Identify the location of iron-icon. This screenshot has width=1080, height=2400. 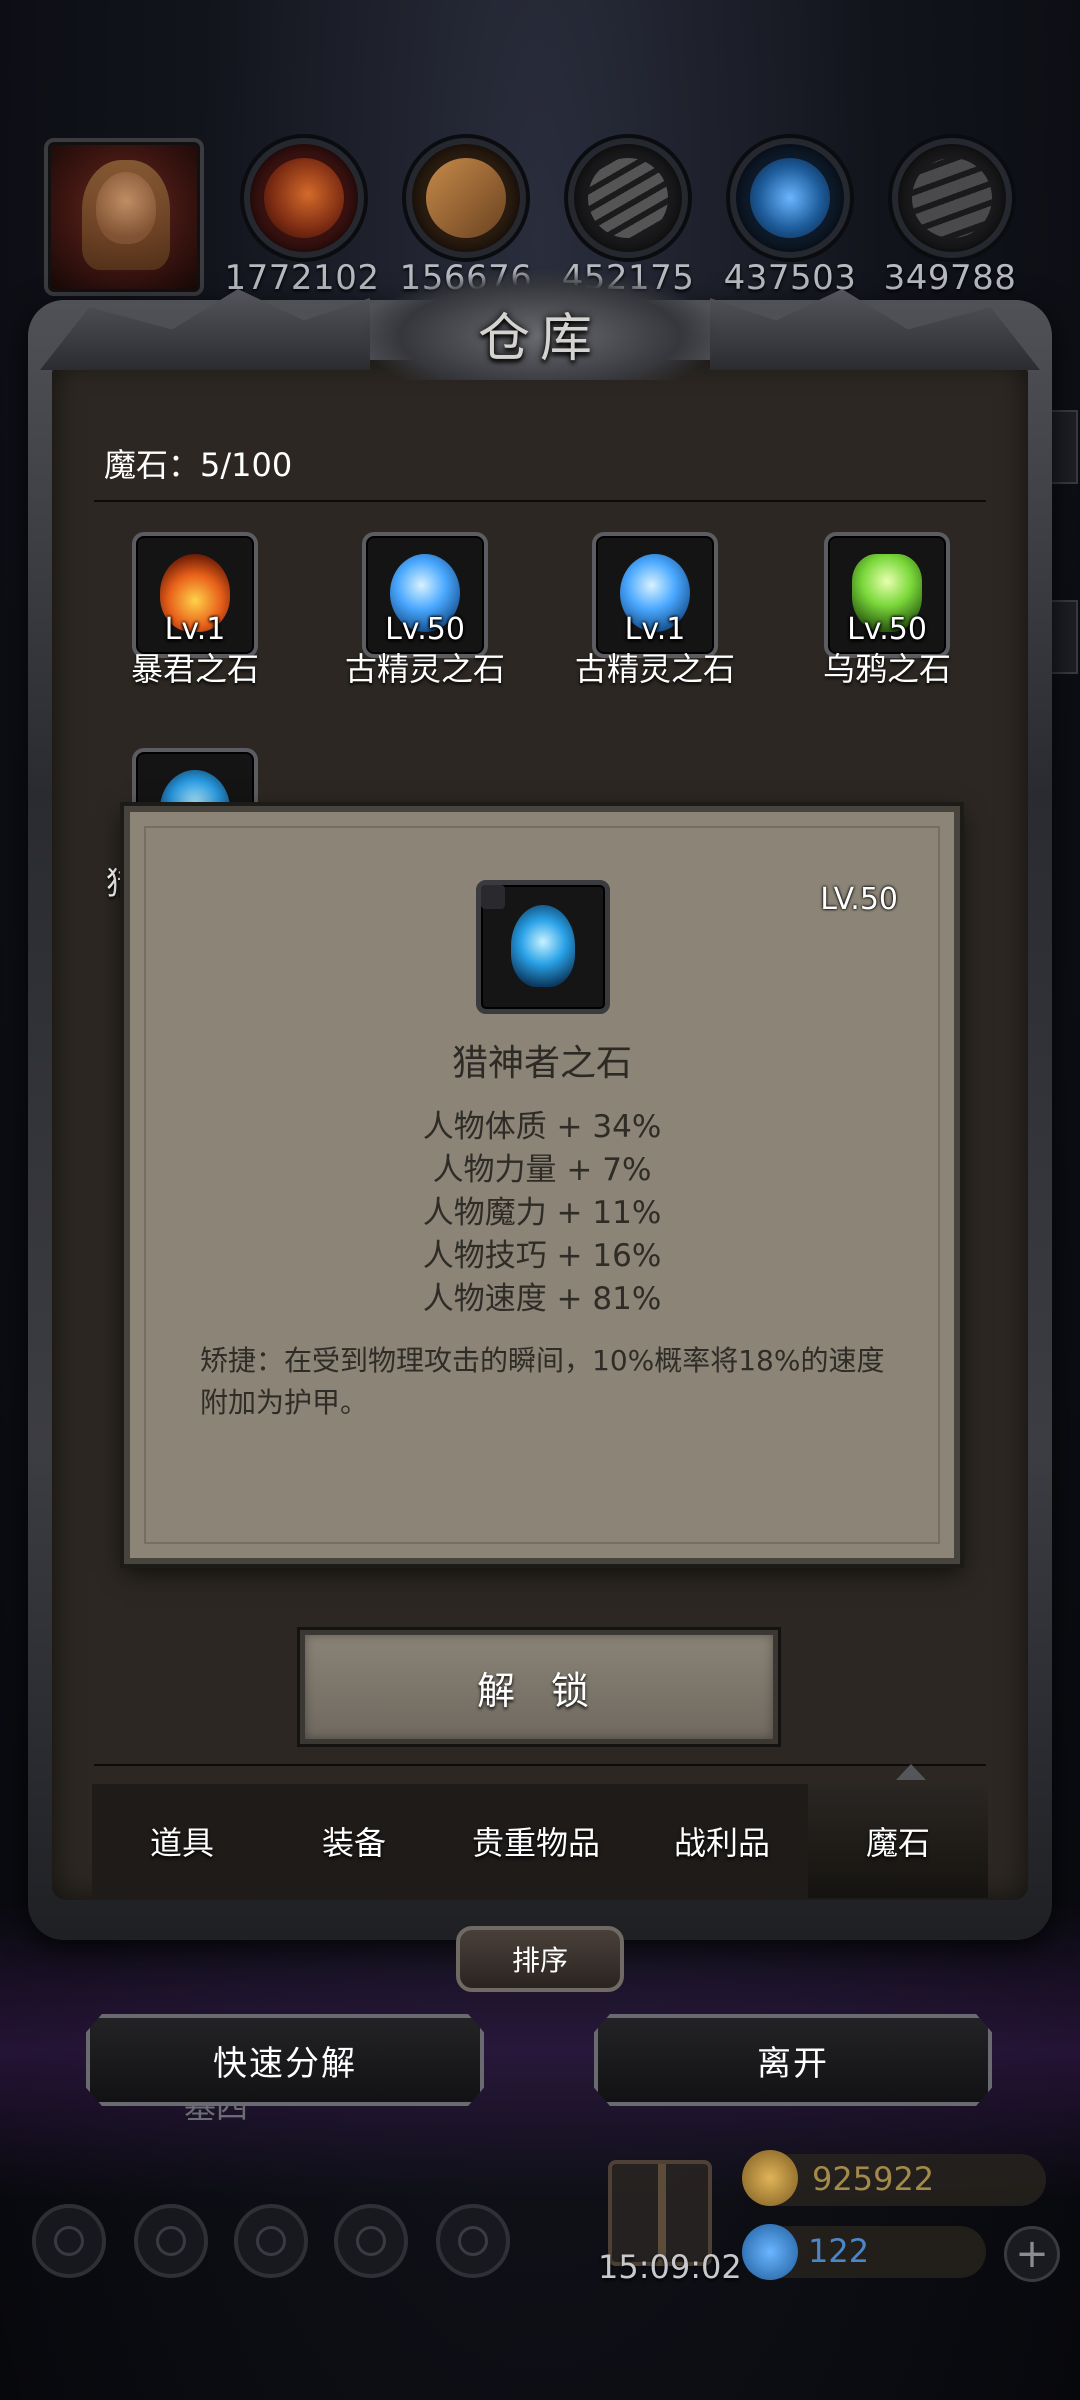
(628, 198).